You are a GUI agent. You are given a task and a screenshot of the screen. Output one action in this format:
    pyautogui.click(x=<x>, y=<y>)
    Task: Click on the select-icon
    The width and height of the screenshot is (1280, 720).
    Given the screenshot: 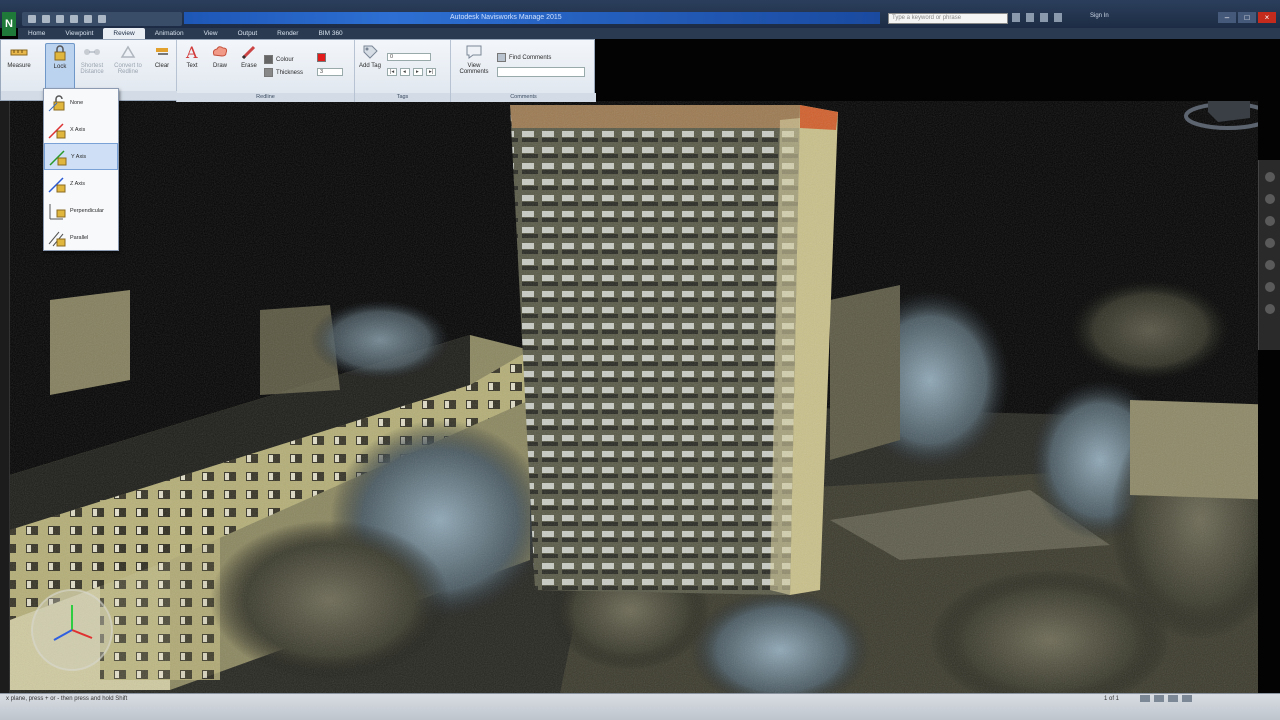 What is the action you would take?
    pyautogui.click(x=102, y=19)
    